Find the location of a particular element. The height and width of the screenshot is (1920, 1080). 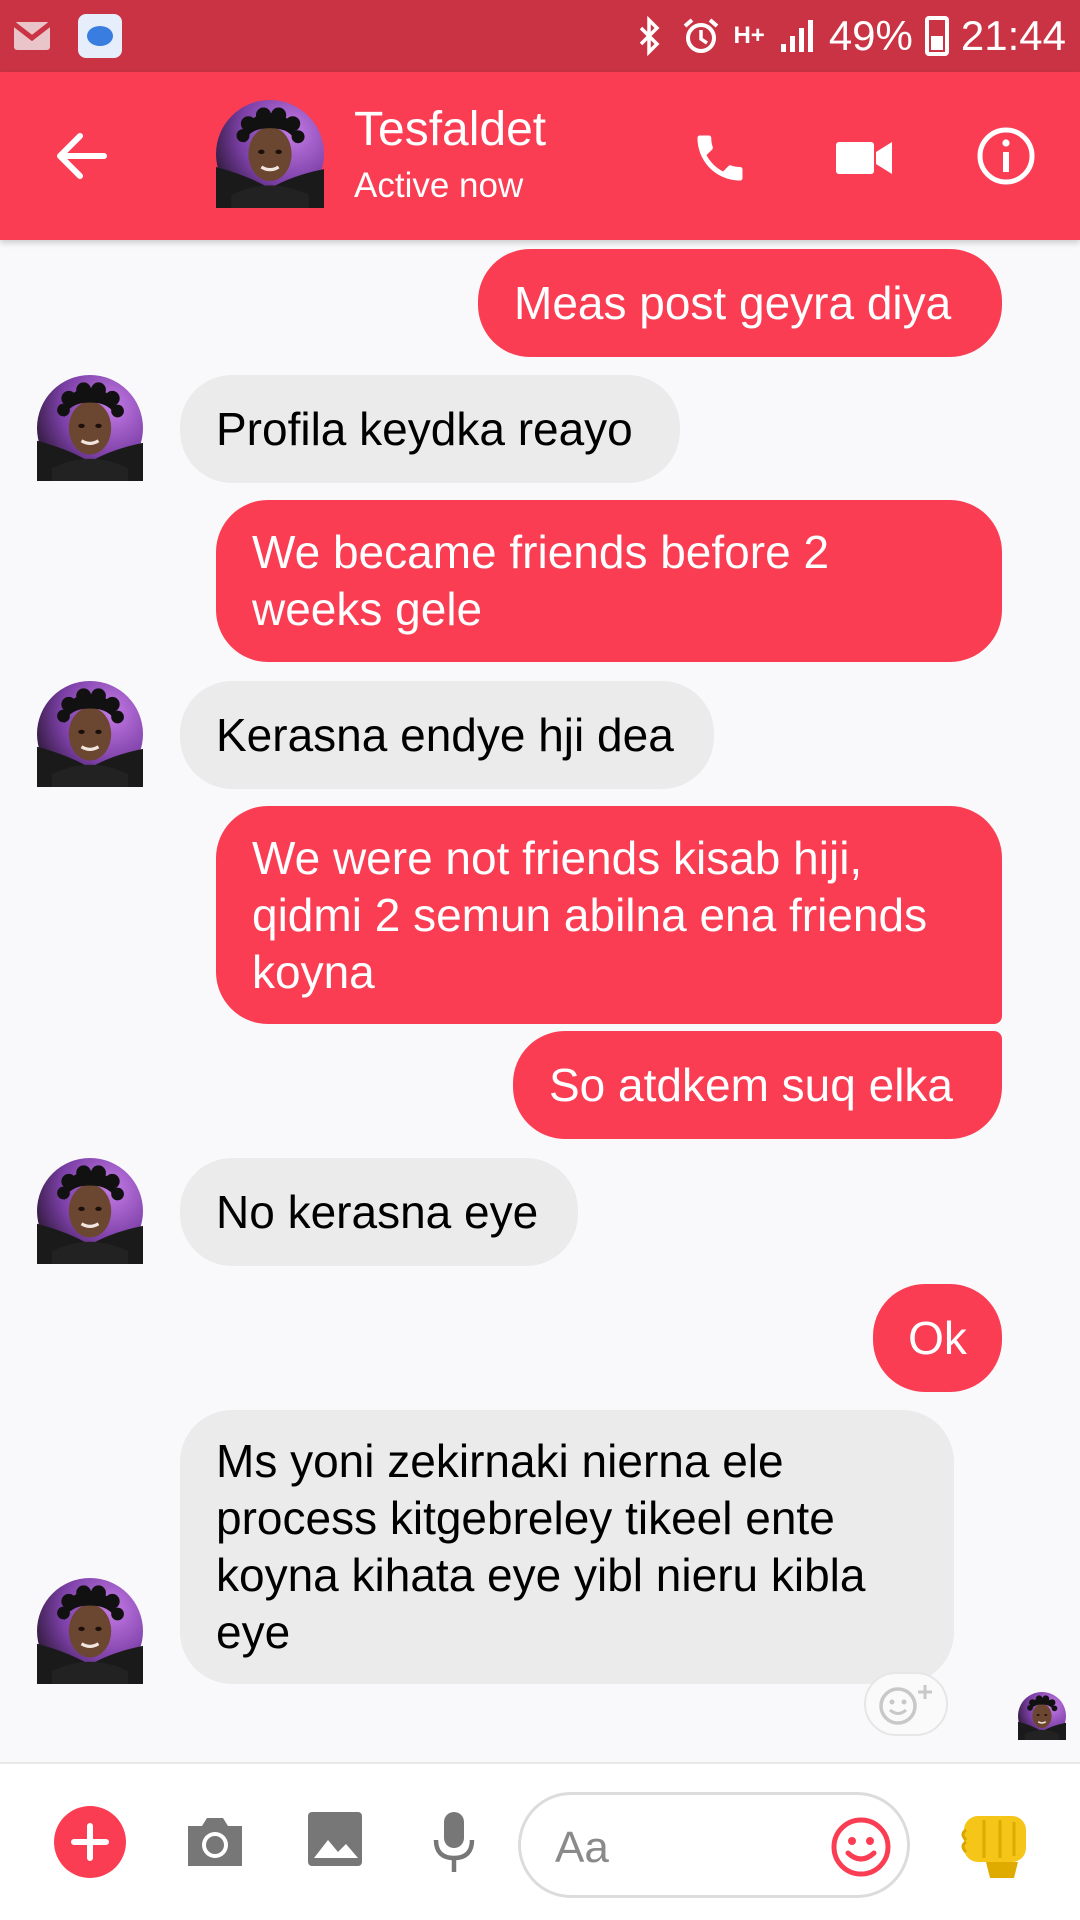

outgoing-message: Meas post geyra diya is located at coordinates (740, 303).